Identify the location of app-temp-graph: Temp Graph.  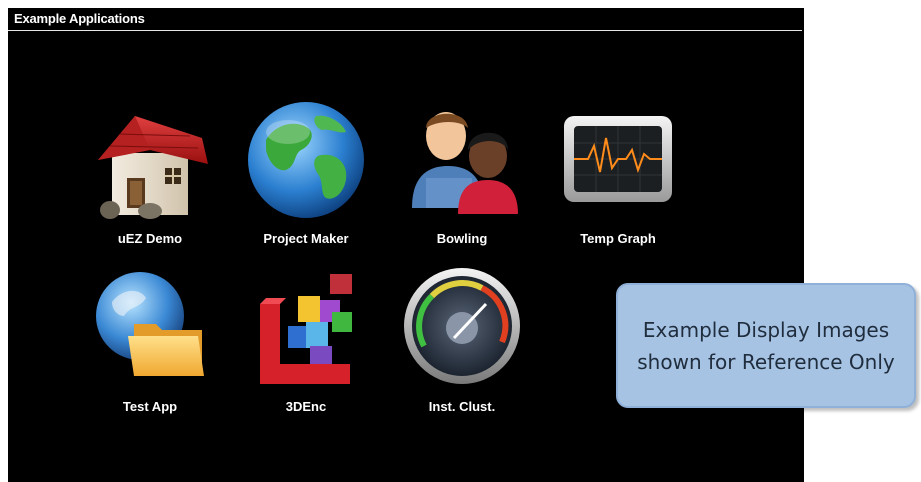
(618, 173).